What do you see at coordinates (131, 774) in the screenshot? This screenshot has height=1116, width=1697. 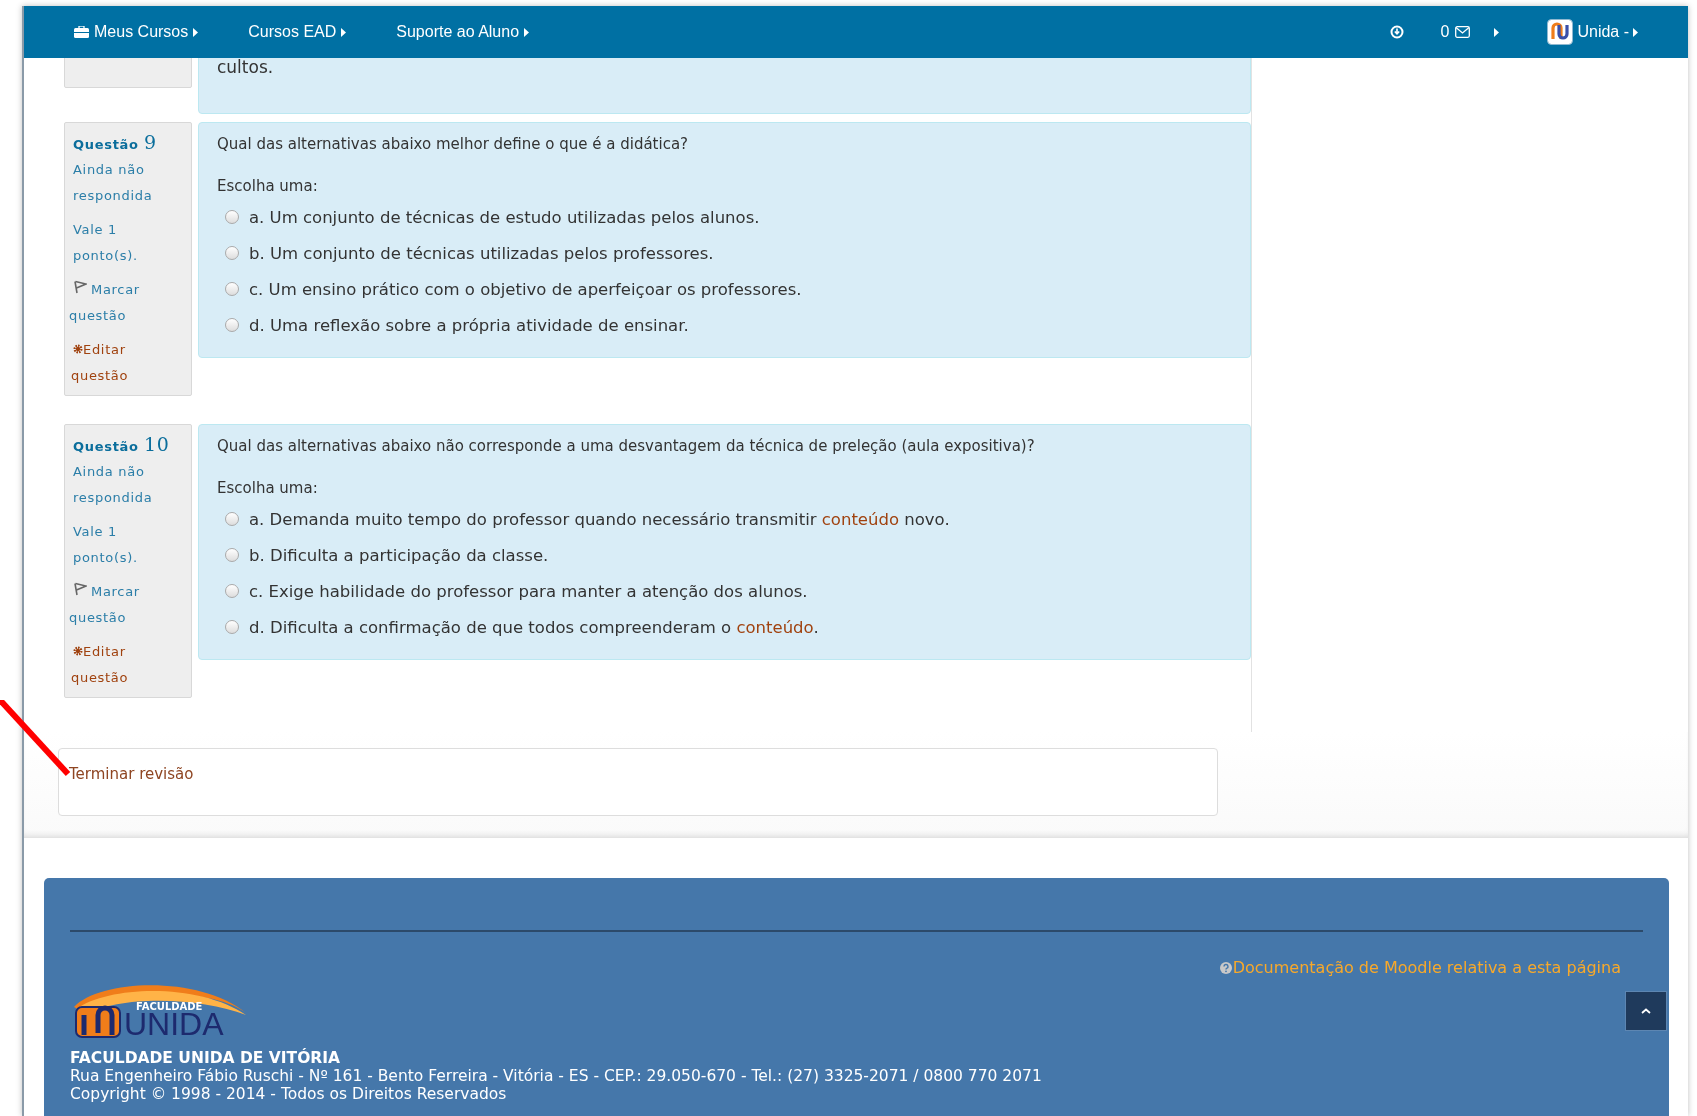 I see `finish-review-link: Terminar revisão` at bounding box center [131, 774].